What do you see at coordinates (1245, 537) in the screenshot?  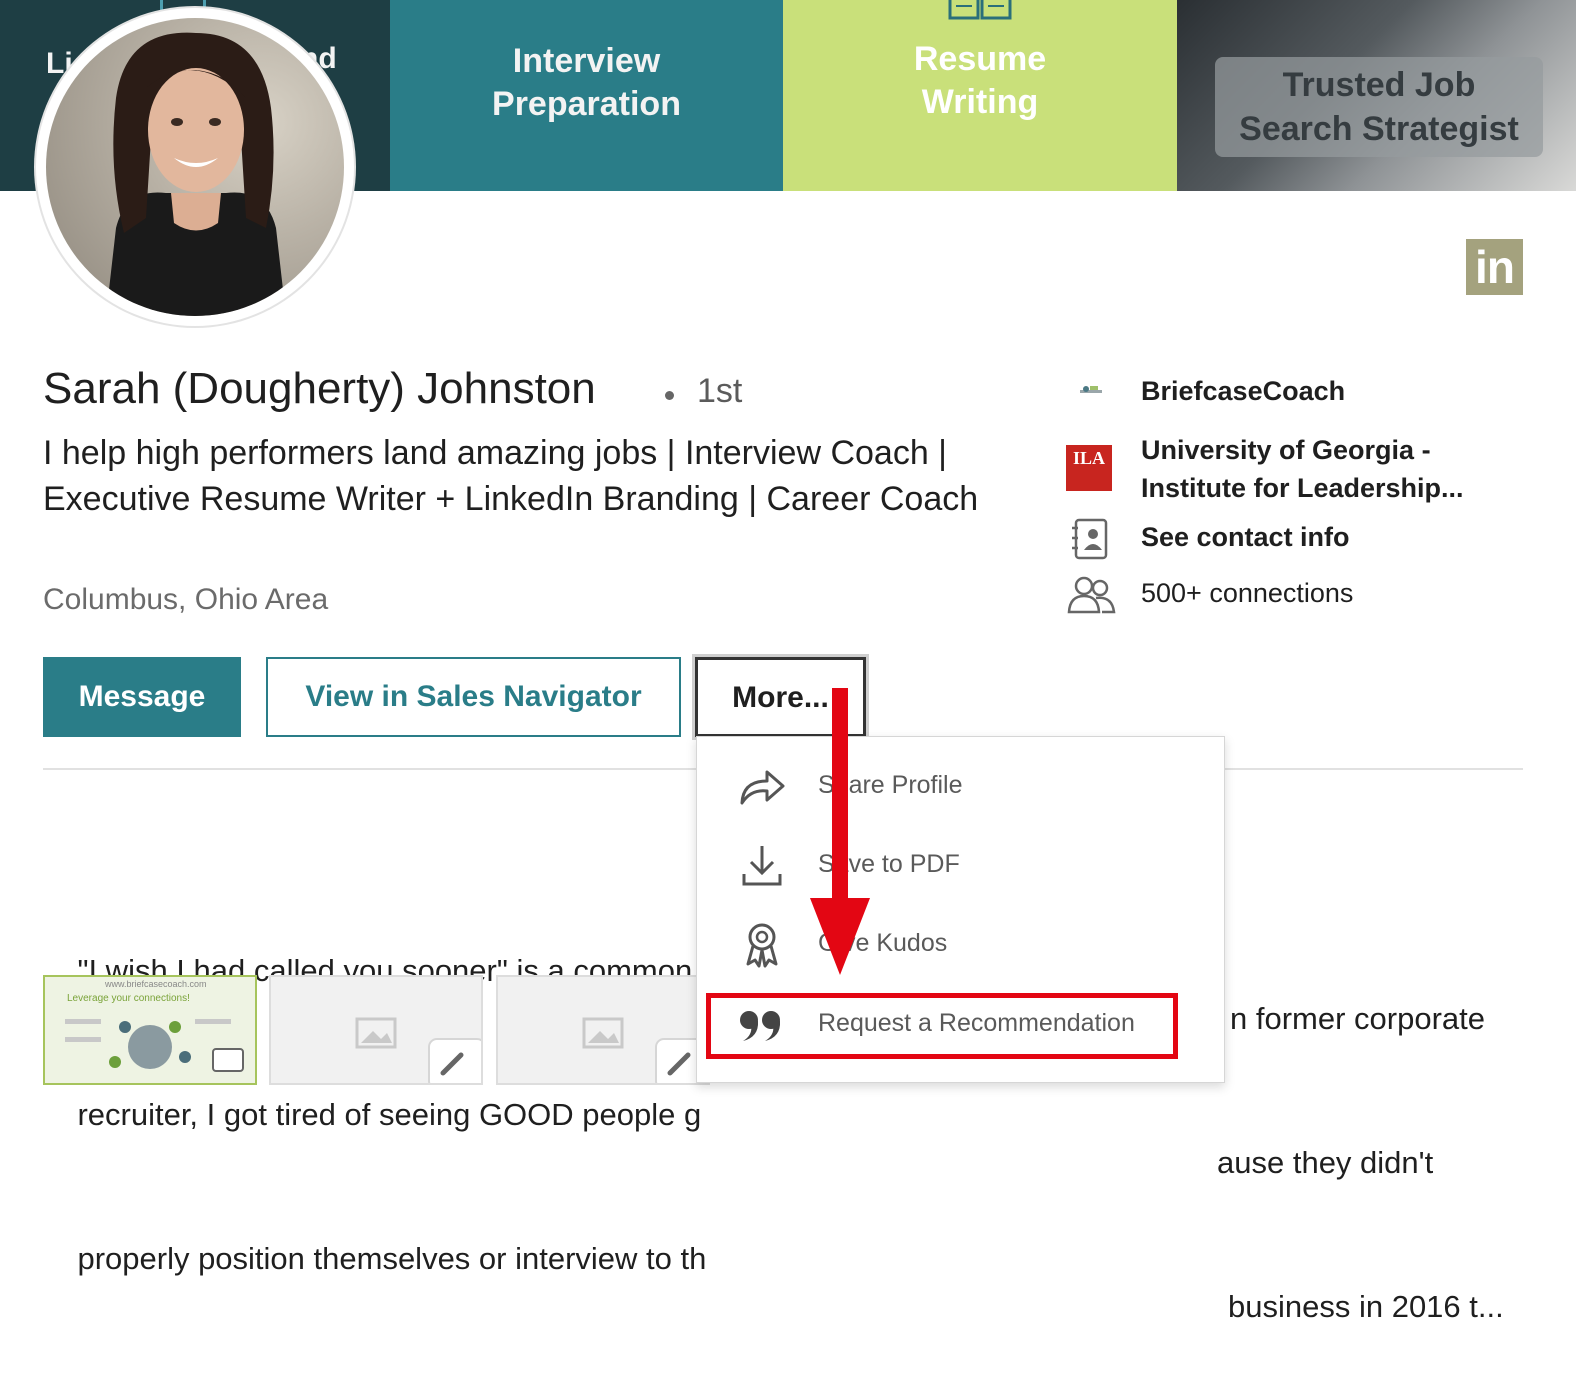 I see `contact-info-label: See contact info` at bounding box center [1245, 537].